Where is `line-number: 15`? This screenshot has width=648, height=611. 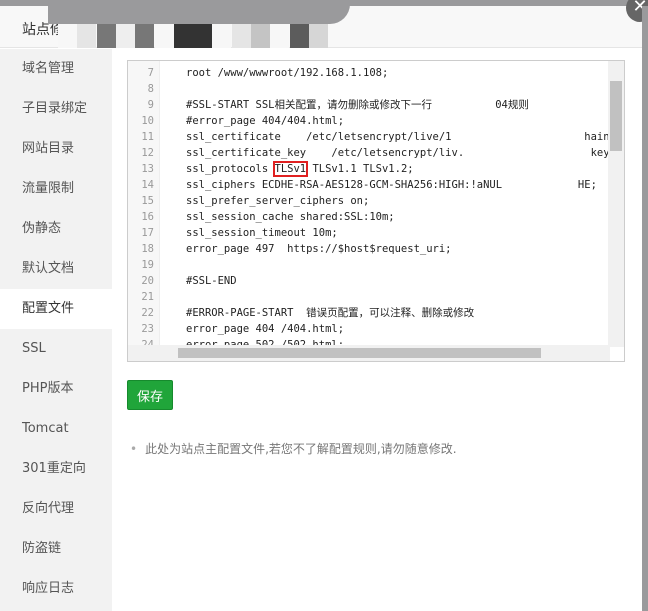 line-number: 15 is located at coordinates (147, 201).